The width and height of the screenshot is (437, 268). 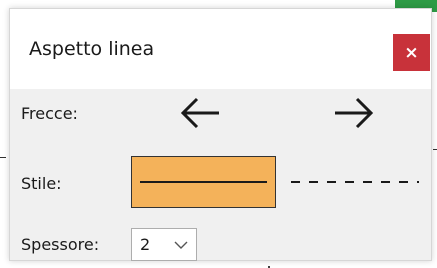 I want to click on dialog-title: Aspetto linea, so click(x=92, y=49).